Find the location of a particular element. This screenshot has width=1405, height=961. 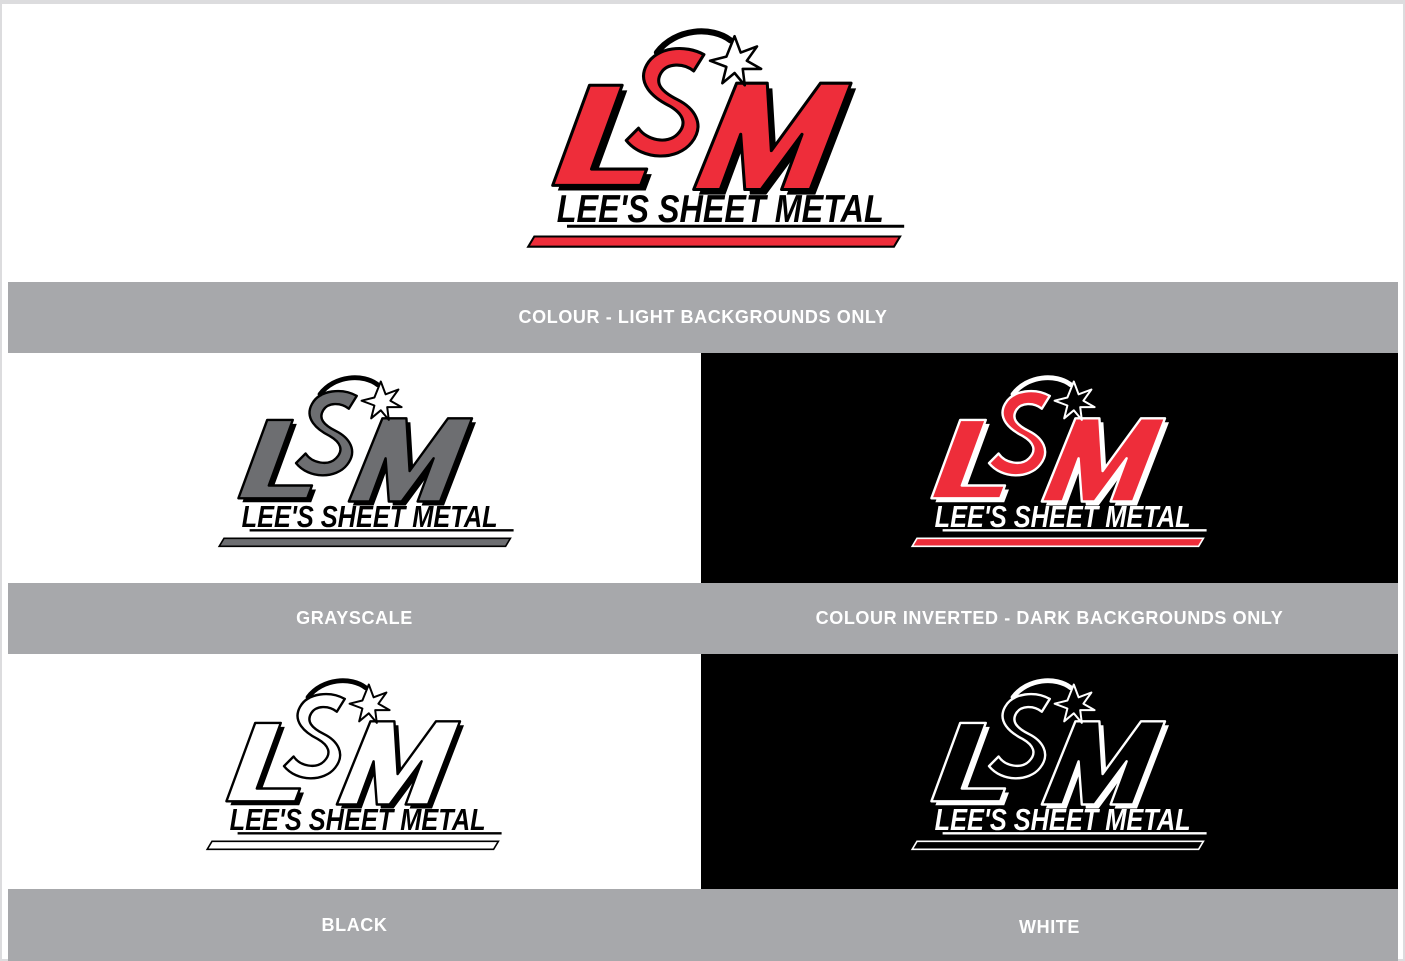

grayscale-logo-panel: LEE'S SHEET METAL is located at coordinates (354, 468).